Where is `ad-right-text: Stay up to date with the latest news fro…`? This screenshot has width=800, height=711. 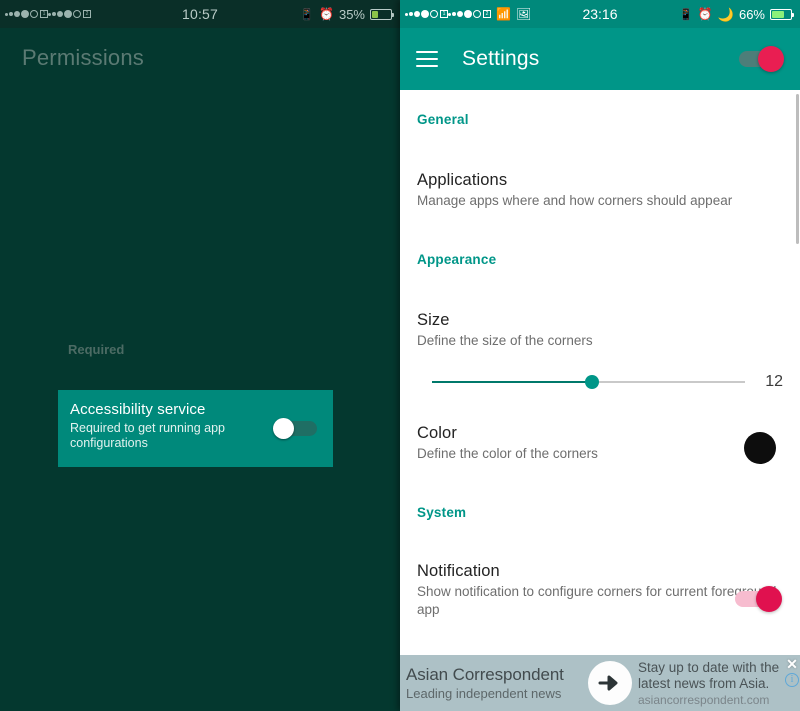 ad-right-text: Stay up to date with the latest news fro… is located at coordinates (719, 683).